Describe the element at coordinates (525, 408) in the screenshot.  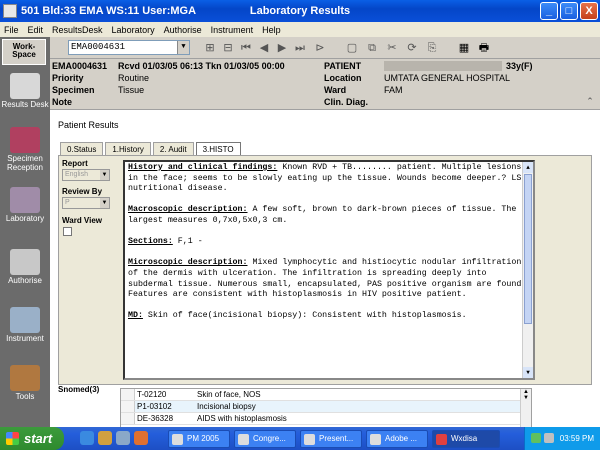
I see `snomed-scrollbar: ▲ ▼` at that location.